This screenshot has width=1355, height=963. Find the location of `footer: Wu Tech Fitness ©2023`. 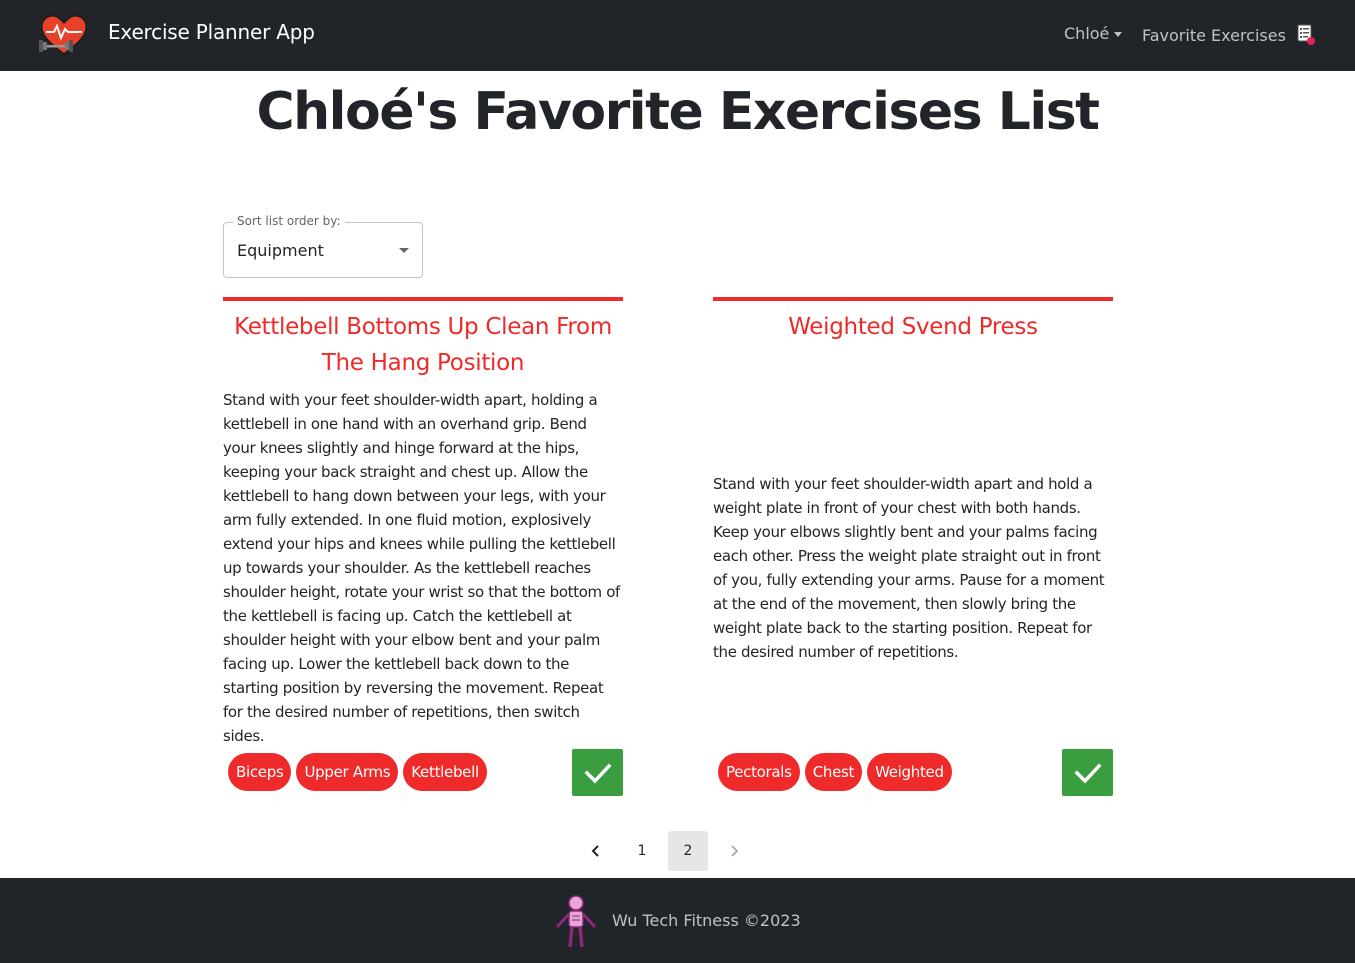

footer: Wu Tech Fitness ©2023 is located at coordinates (677, 920).